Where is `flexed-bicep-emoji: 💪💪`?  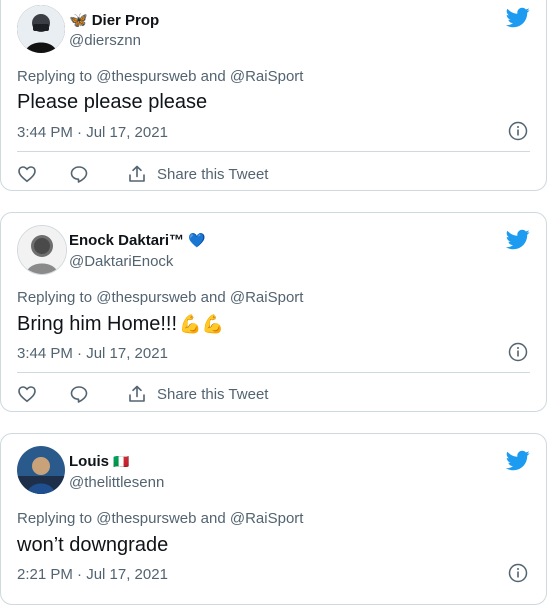
flexed-bicep-emoji: 💪💪 is located at coordinates (201, 324).